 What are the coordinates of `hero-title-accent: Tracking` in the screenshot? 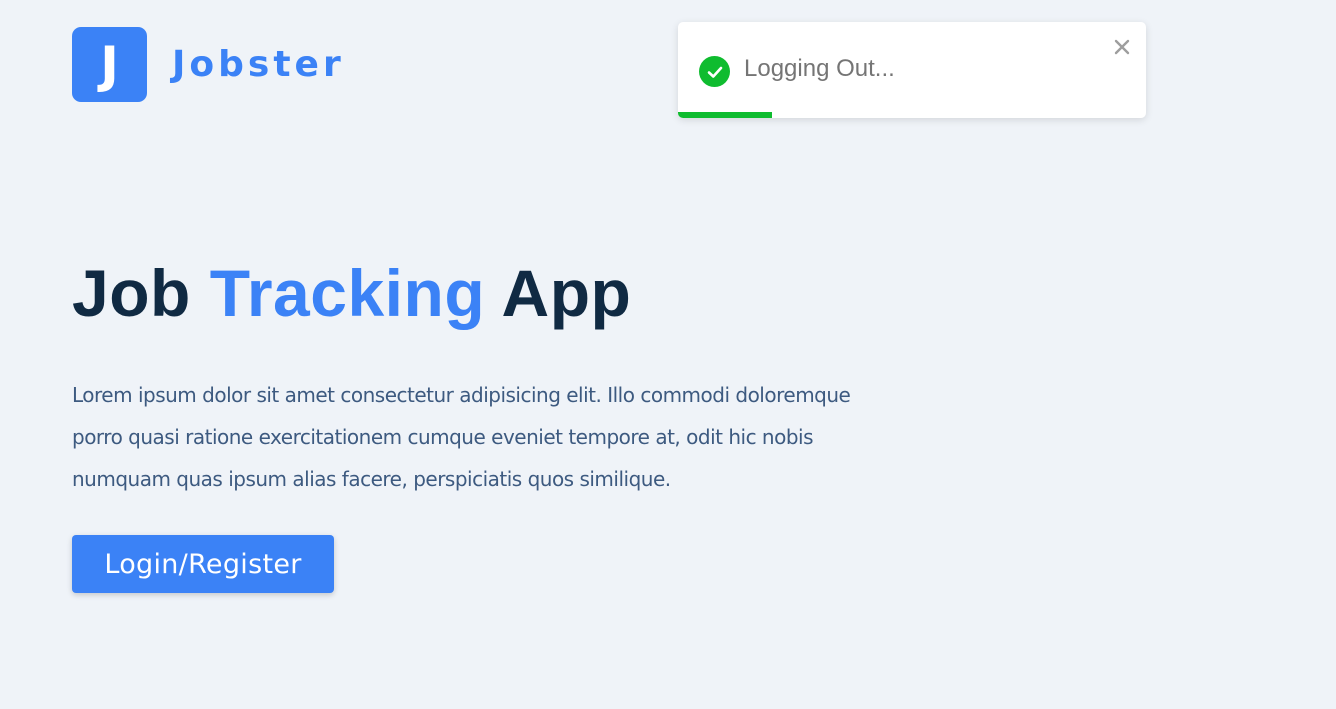 It's located at (347, 293).